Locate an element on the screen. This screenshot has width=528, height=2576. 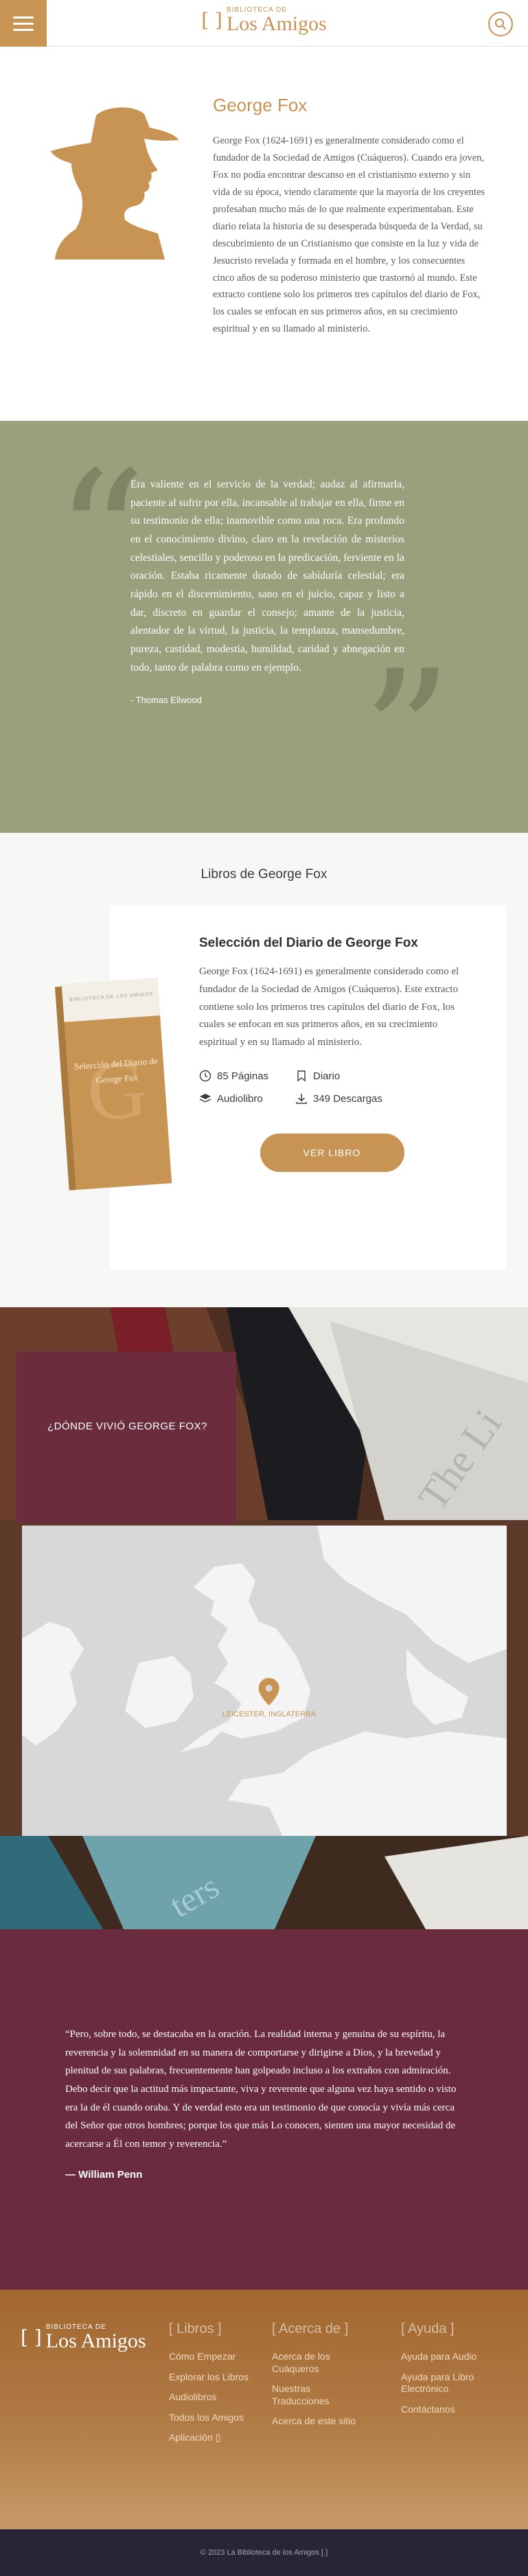
book-downloads: 349 Descargas is located at coordinates (350, 1099).